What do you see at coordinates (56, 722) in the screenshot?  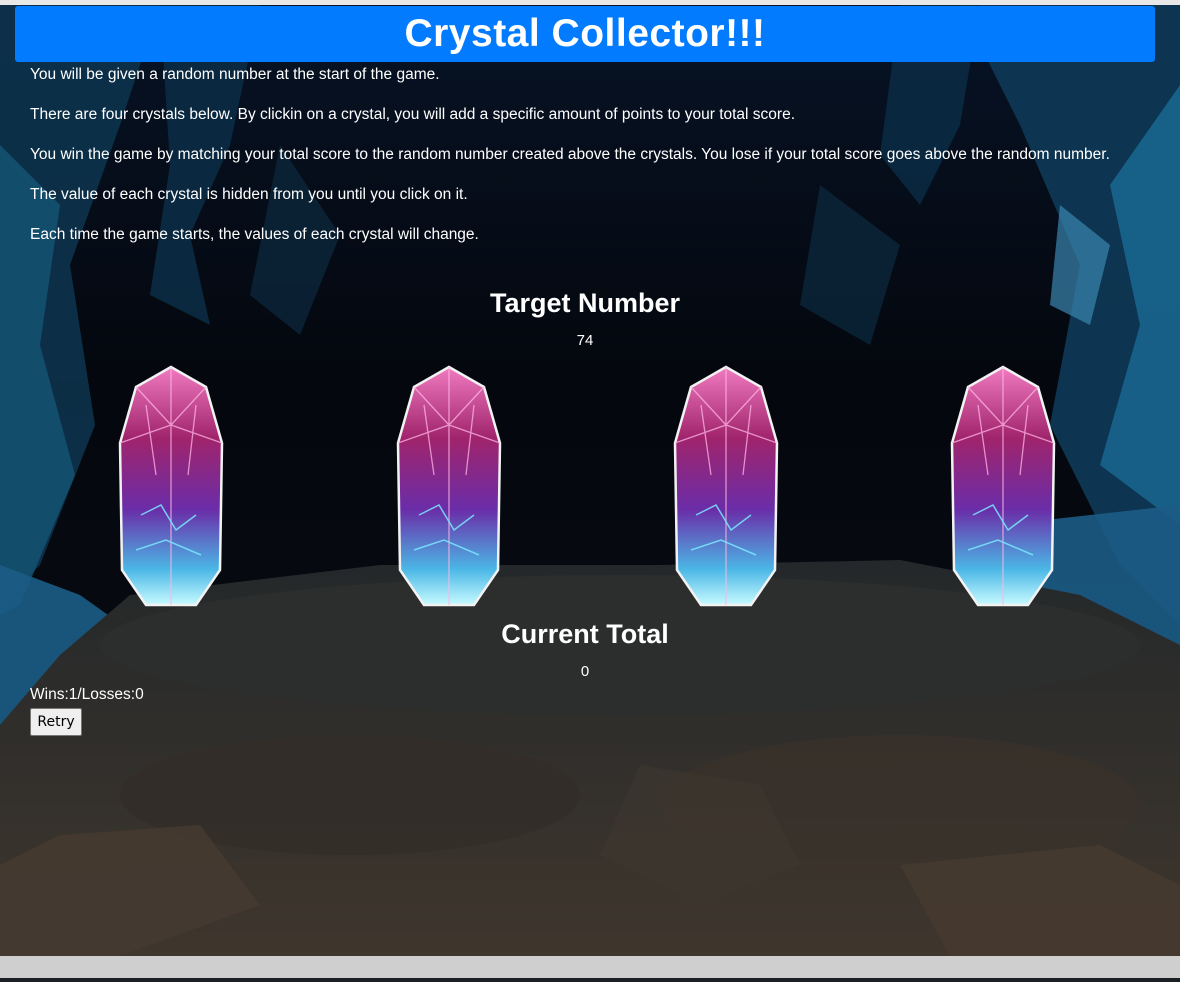 I see `retry-button: Retry` at bounding box center [56, 722].